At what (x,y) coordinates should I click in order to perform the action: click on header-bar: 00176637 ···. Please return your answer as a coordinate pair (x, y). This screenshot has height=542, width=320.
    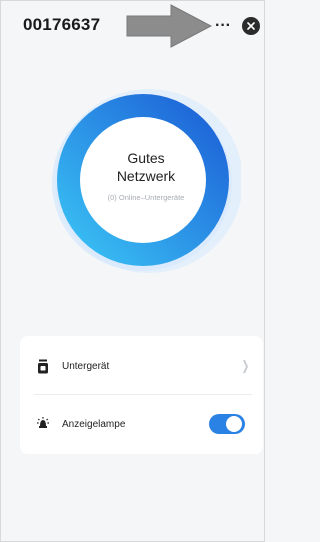
    Looking at the image, I should click on (133, 27).